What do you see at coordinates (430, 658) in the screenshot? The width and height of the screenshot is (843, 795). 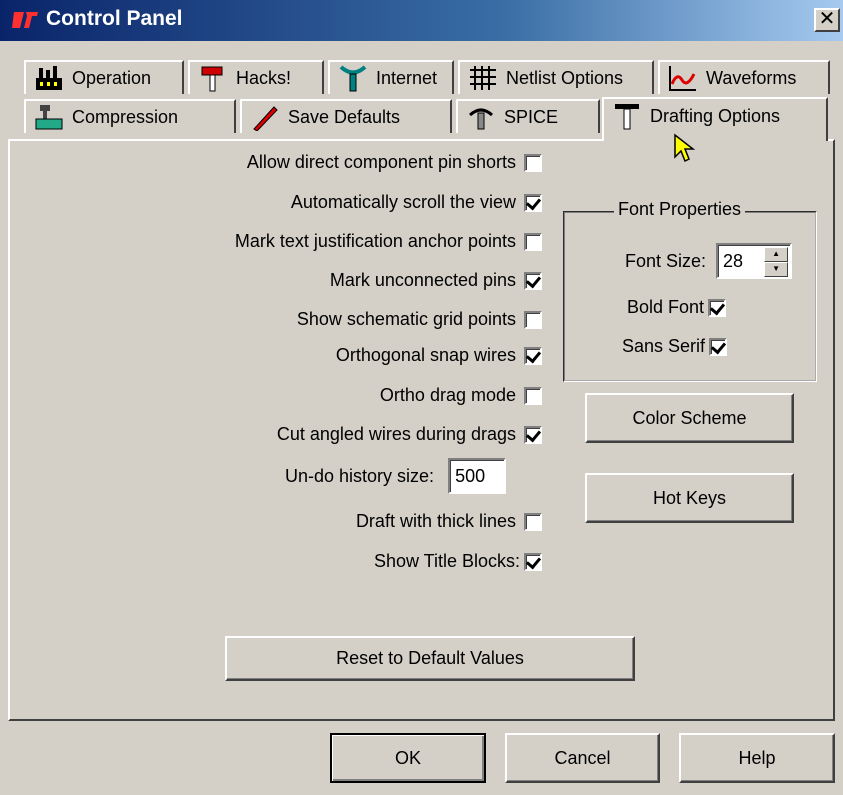 I see `reset-defaults-button: Reset to Default Values` at bounding box center [430, 658].